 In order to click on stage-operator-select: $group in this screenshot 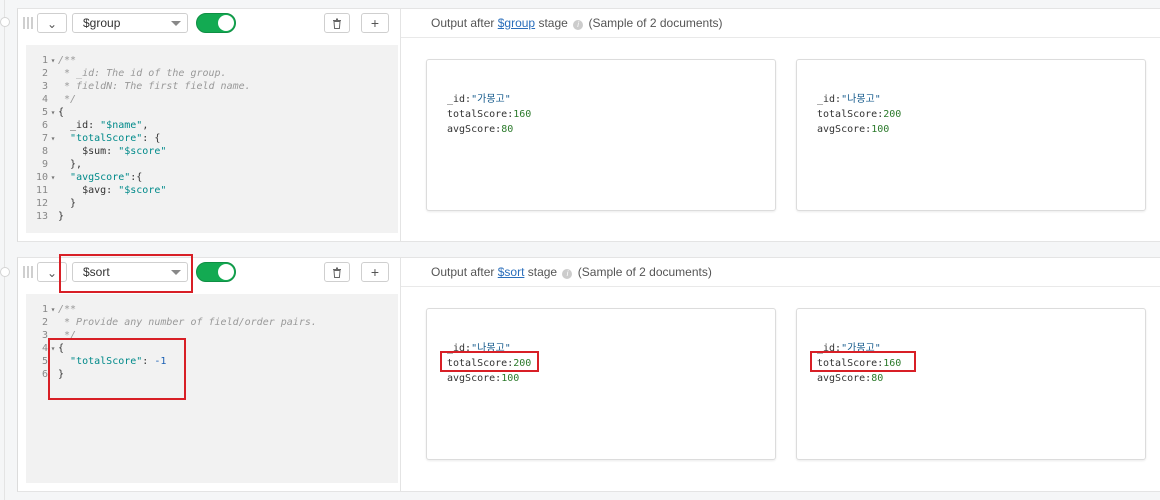, I will do `click(130, 23)`.